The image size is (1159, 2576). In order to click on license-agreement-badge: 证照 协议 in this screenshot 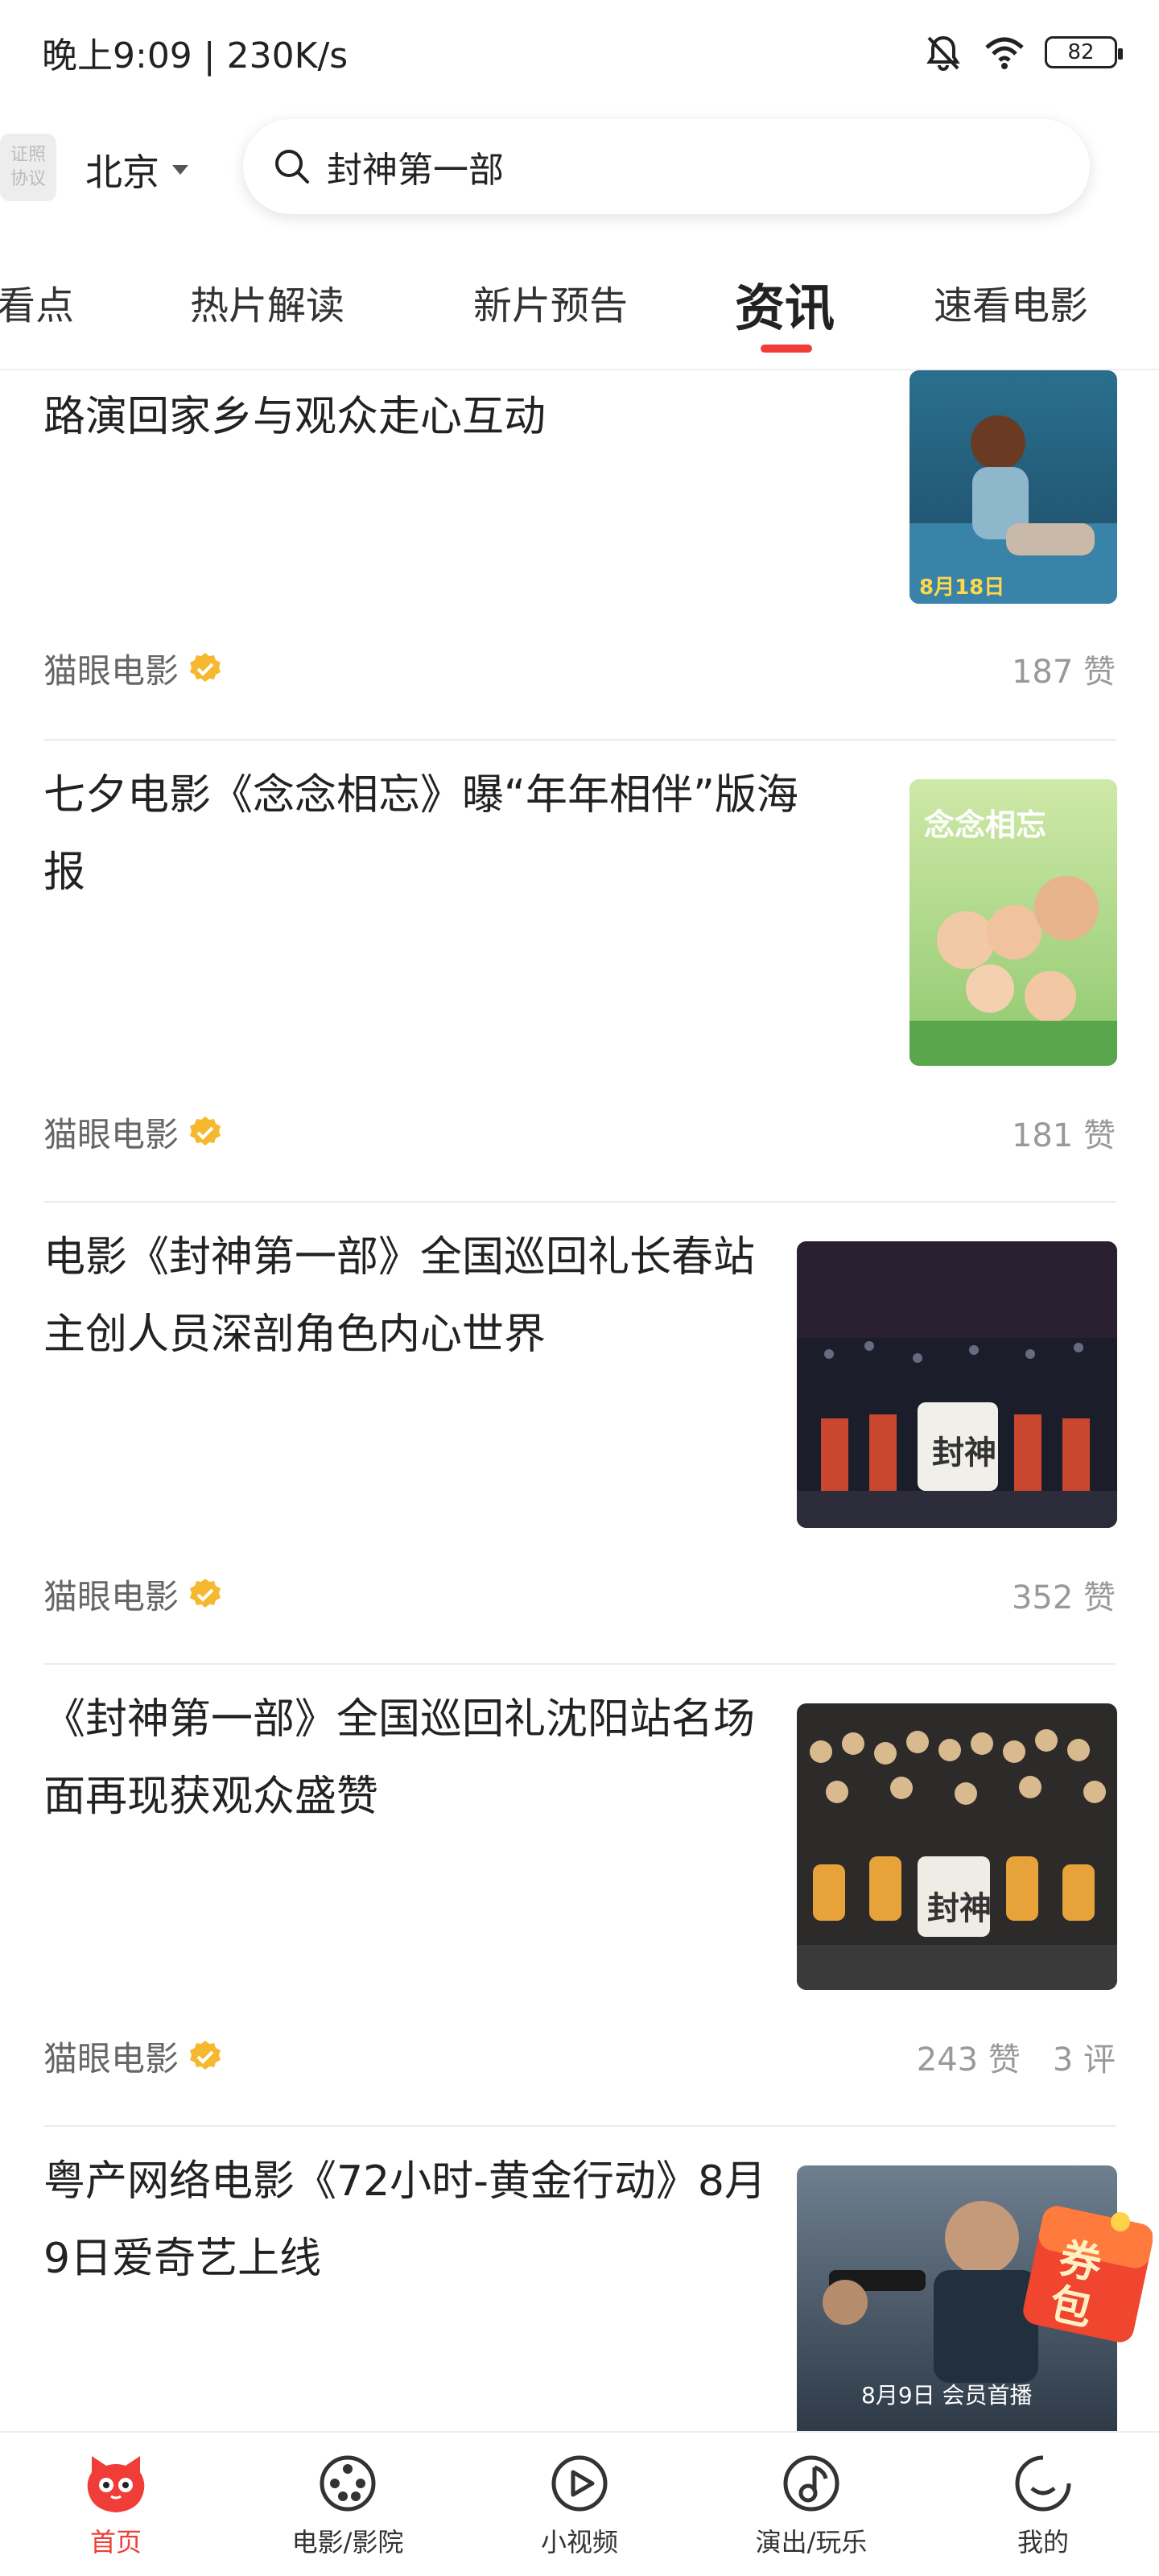, I will do `click(28, 167)`.